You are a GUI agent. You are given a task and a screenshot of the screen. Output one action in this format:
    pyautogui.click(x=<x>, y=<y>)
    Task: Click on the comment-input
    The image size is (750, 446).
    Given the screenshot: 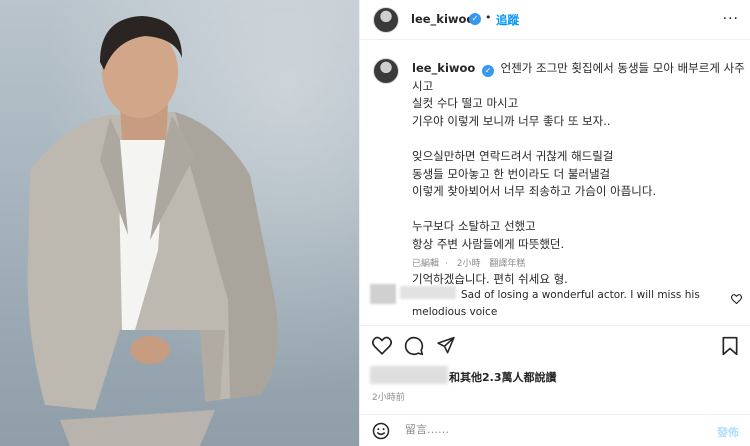 What is the action you would take?
    pyautogui.click(x=535, y=429)
    